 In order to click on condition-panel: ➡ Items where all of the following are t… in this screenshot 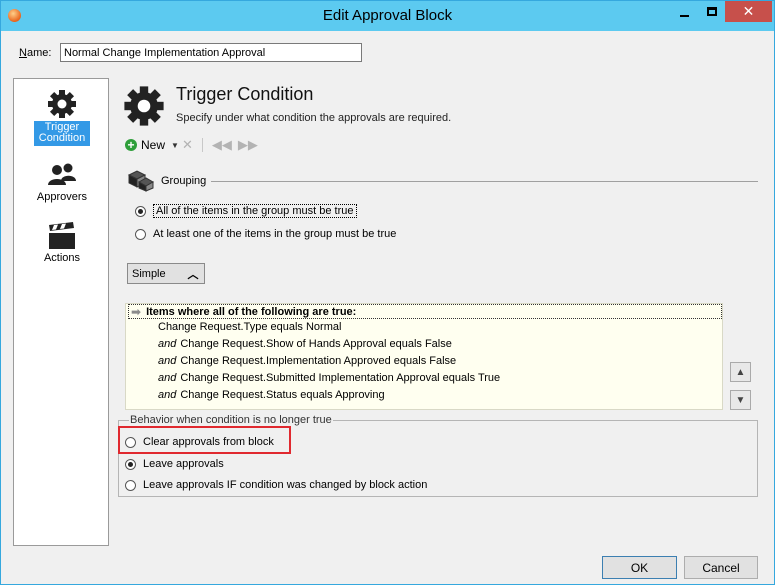, I will do `click(424, 356)`.